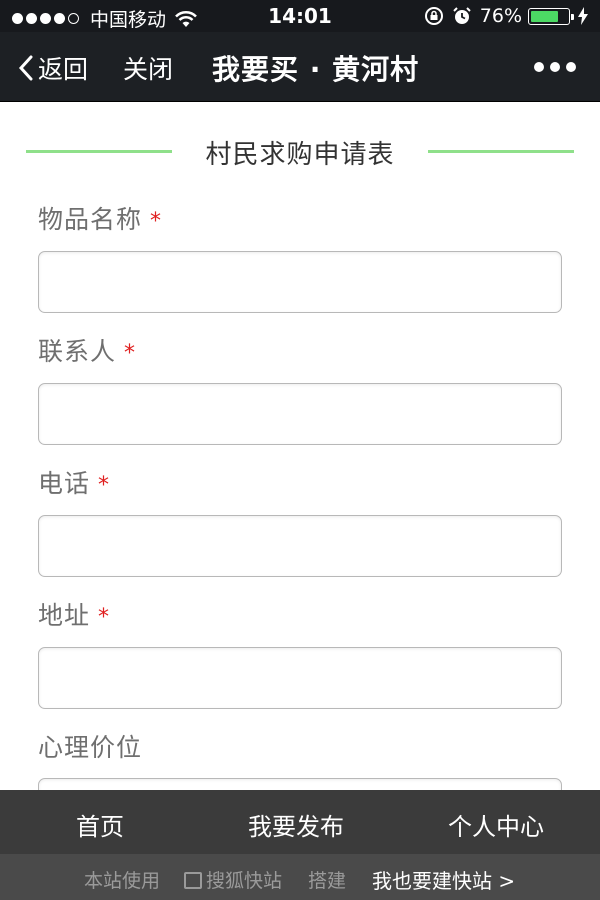 The image size is (600, 900). What do you see at coordinates (501, 151) in the screenshot?
I see `header-divider-right` at bounding box center [501, 151].